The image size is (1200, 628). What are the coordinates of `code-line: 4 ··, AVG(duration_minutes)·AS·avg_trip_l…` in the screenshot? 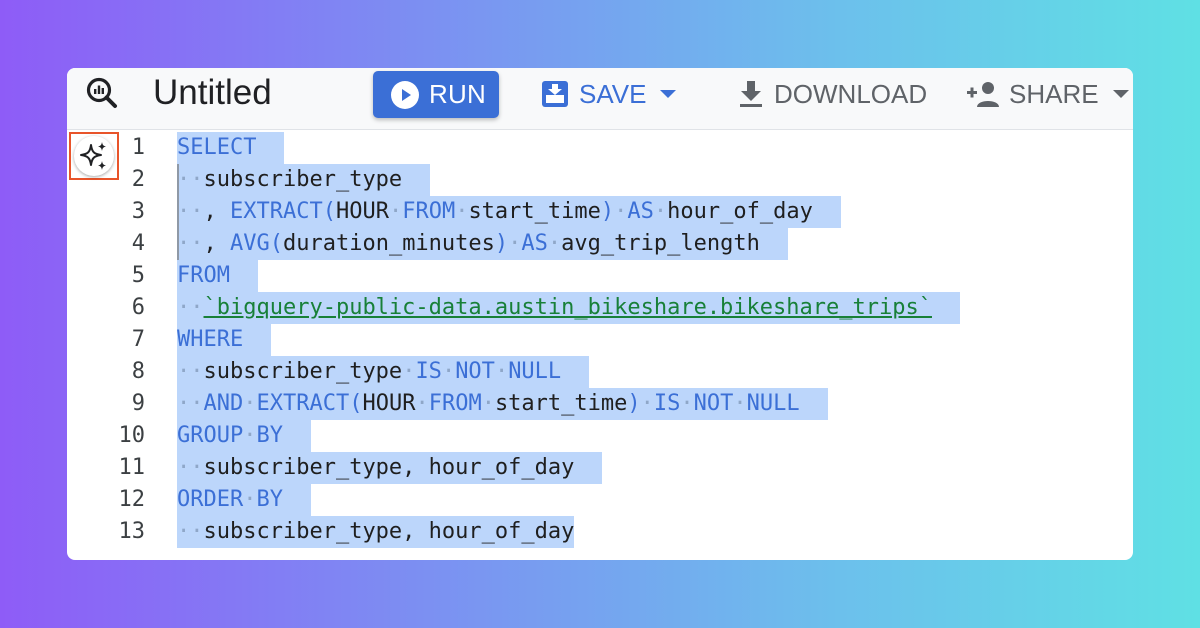 It's located at (600, 244).